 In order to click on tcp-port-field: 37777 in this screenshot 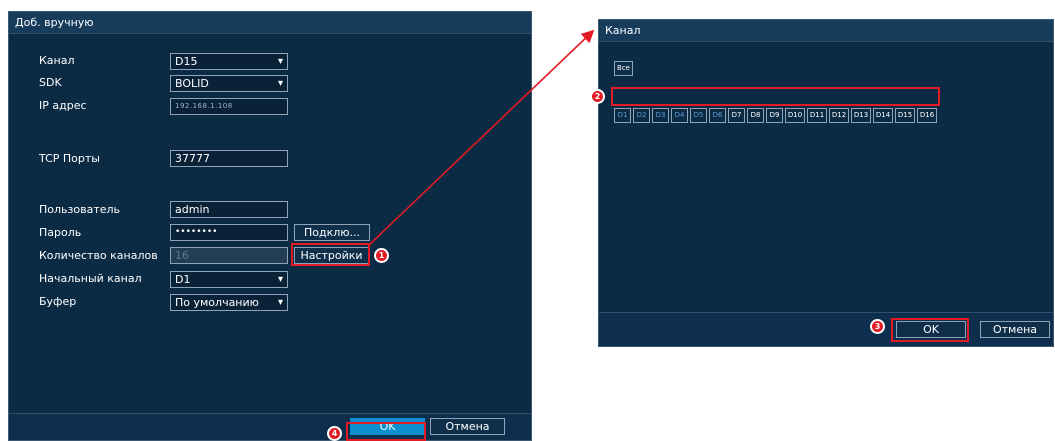, I will do `click(229, 158)`.